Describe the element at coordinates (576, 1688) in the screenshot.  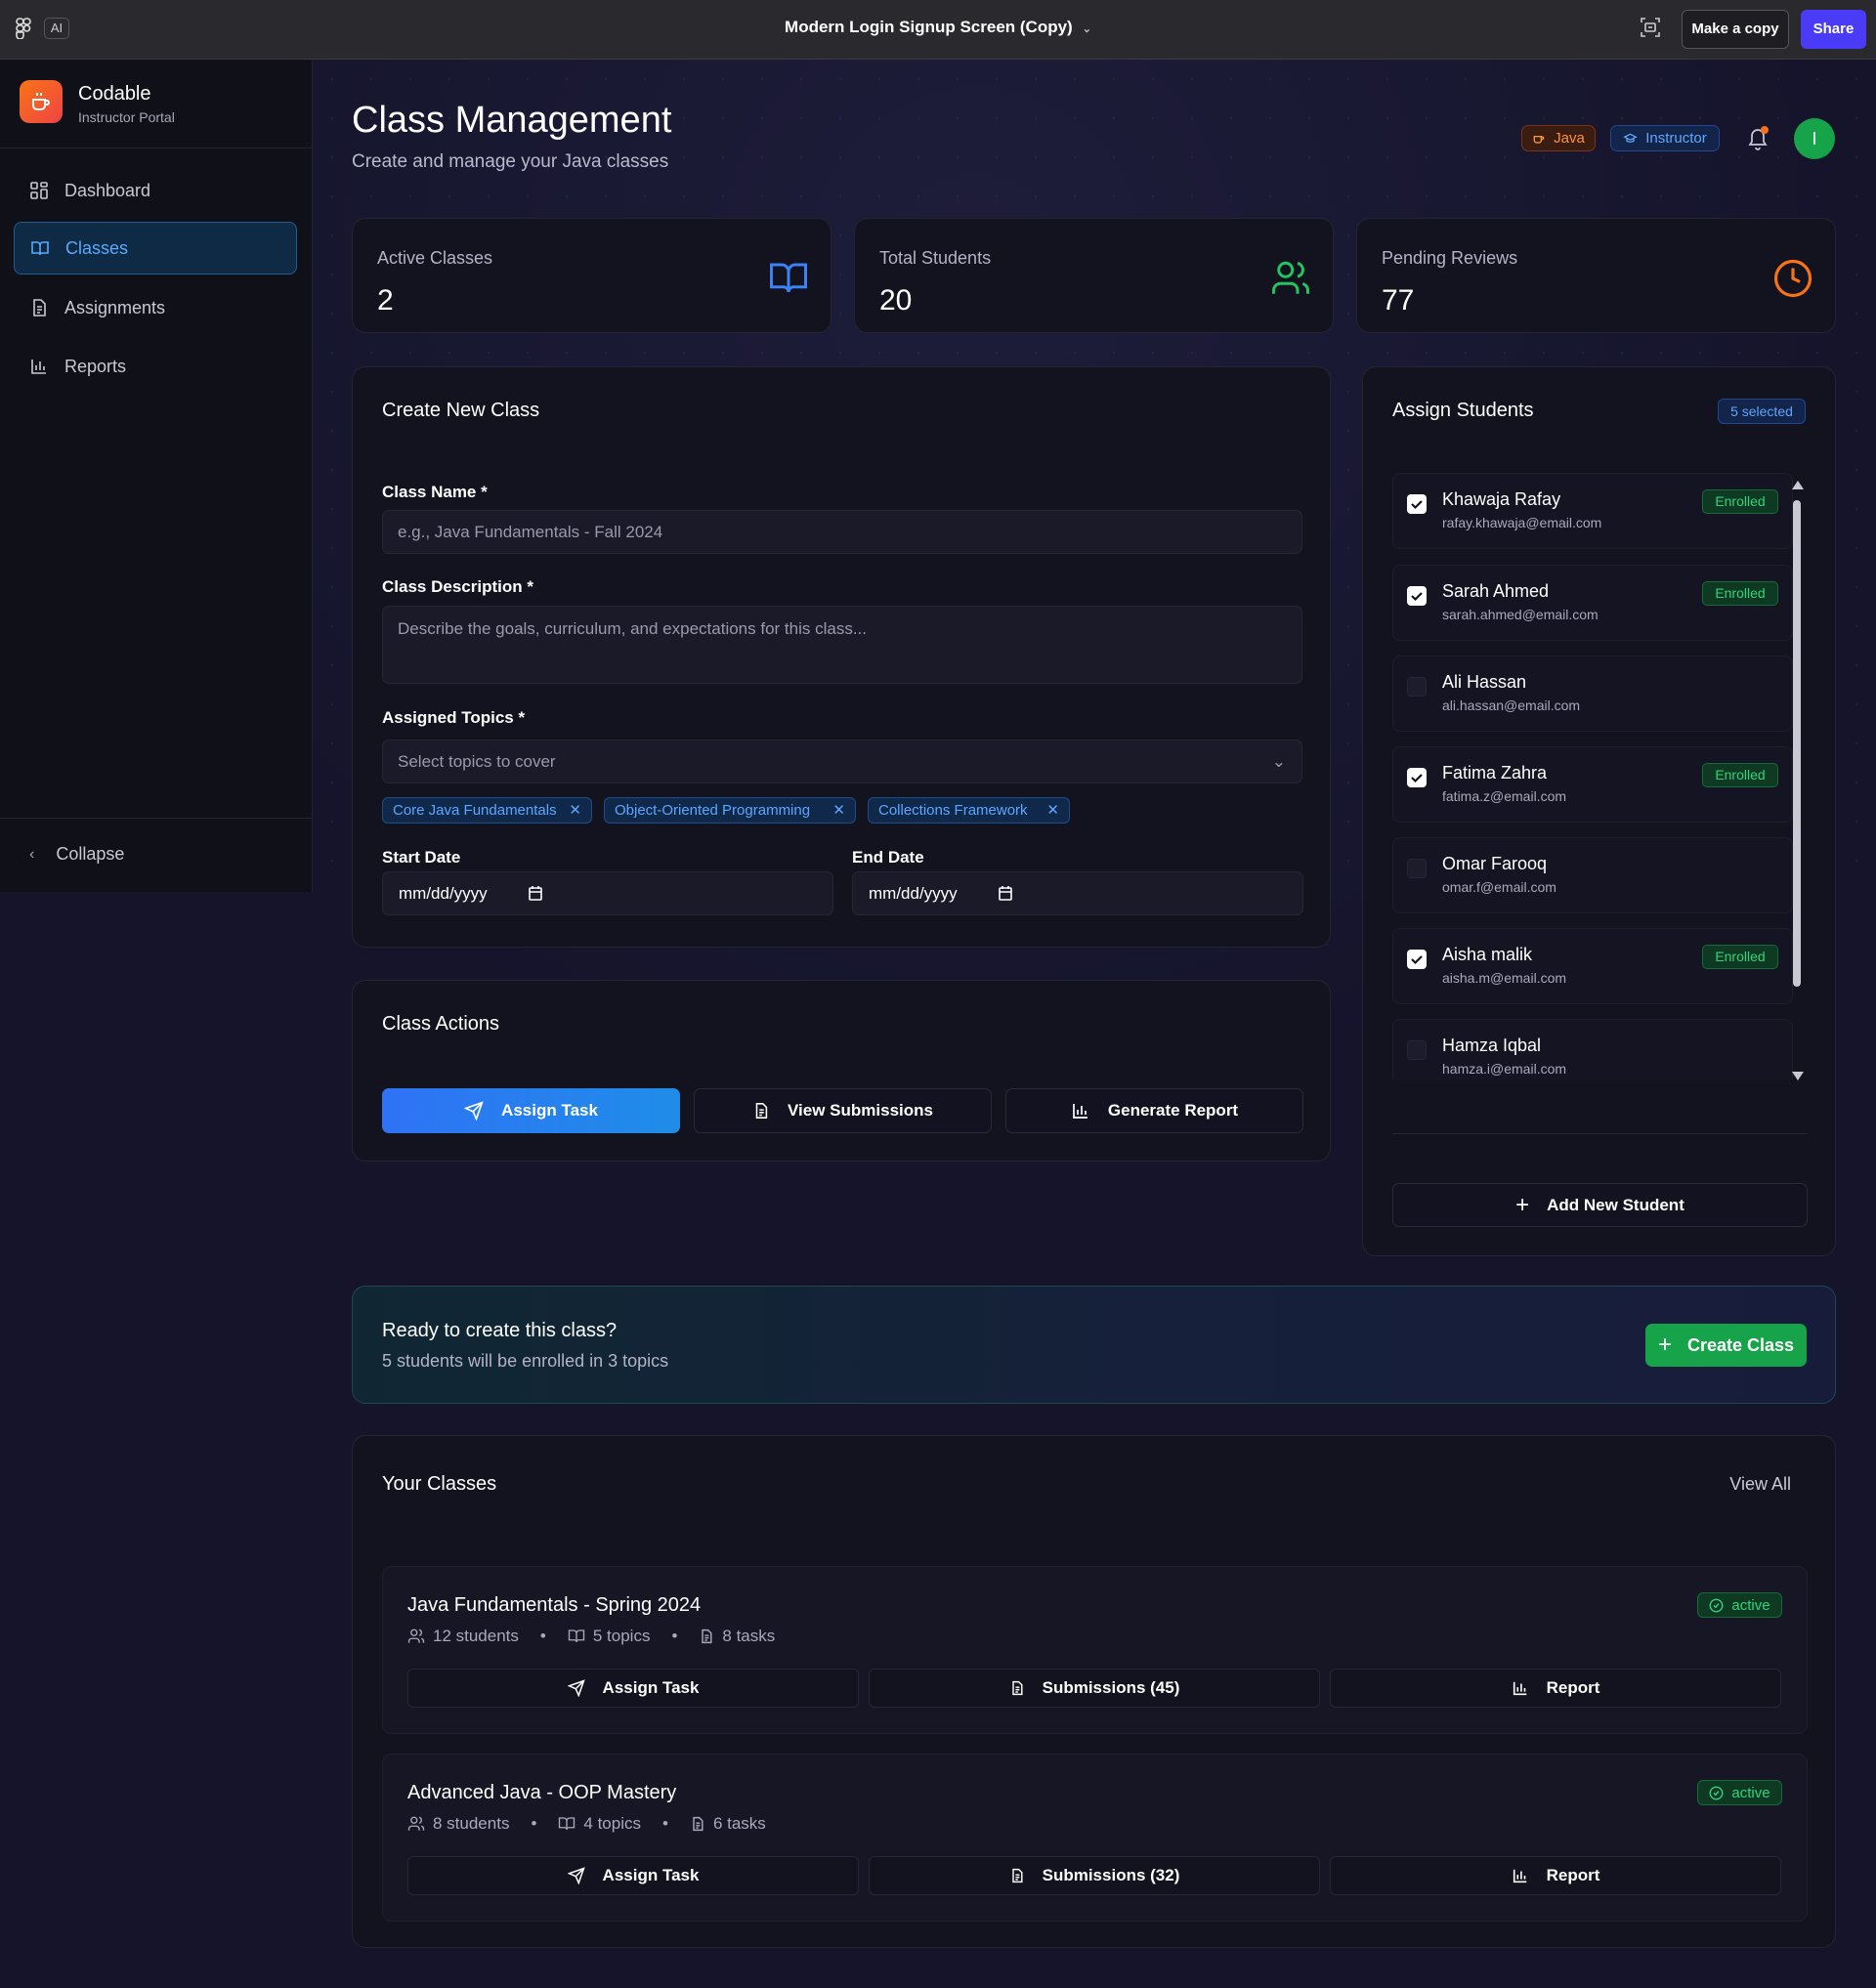
I see `send-icon` at that location.